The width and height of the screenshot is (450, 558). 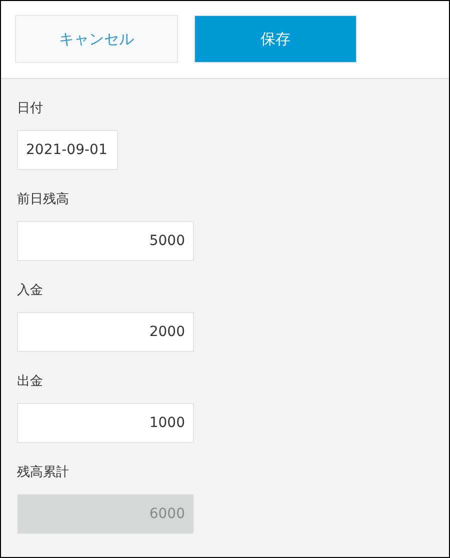 What do you see at coordinates (105, 332) in the screenshot?
I see `number-field: 2000` at bounding box center [105, 332].